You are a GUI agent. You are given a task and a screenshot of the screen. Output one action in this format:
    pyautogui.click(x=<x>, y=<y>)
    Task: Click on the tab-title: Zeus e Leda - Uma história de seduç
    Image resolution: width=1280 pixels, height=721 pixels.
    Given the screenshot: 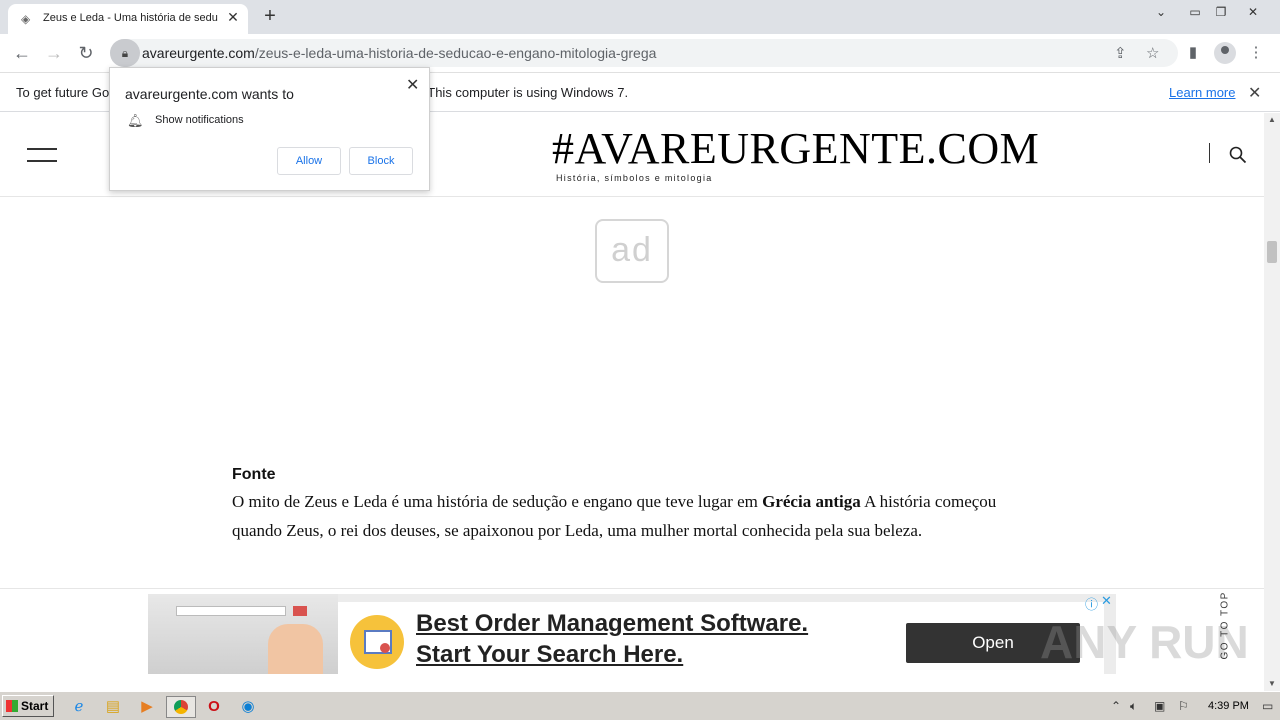 What is the action you would take?
    pyautogui.click(x=130, y=18)
    